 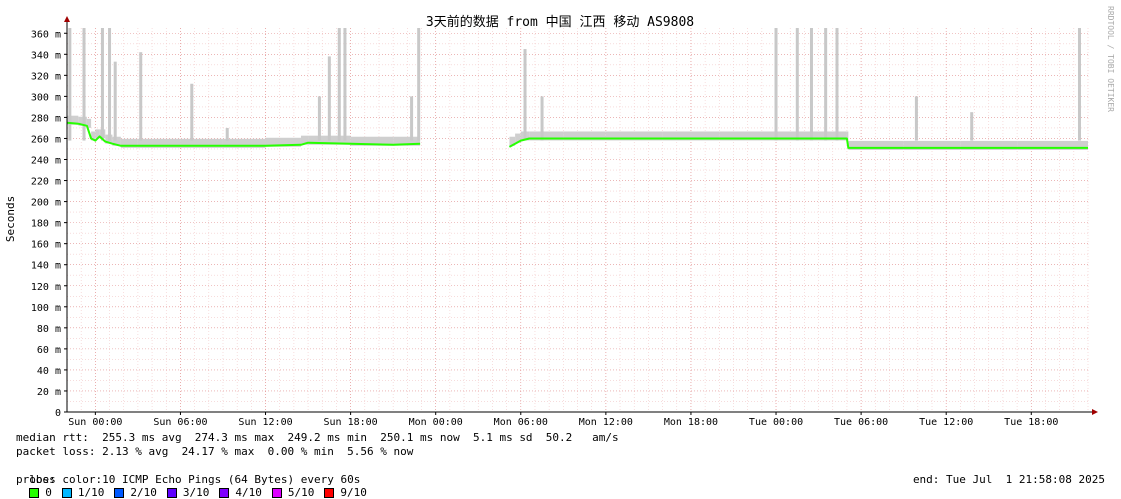 What do you see at coordinates (1008, 479) in the screenshot?
I see `end-timestamp: end: Tue Jul 1 21:58:08 2025` at bounding box center [1008, 479].